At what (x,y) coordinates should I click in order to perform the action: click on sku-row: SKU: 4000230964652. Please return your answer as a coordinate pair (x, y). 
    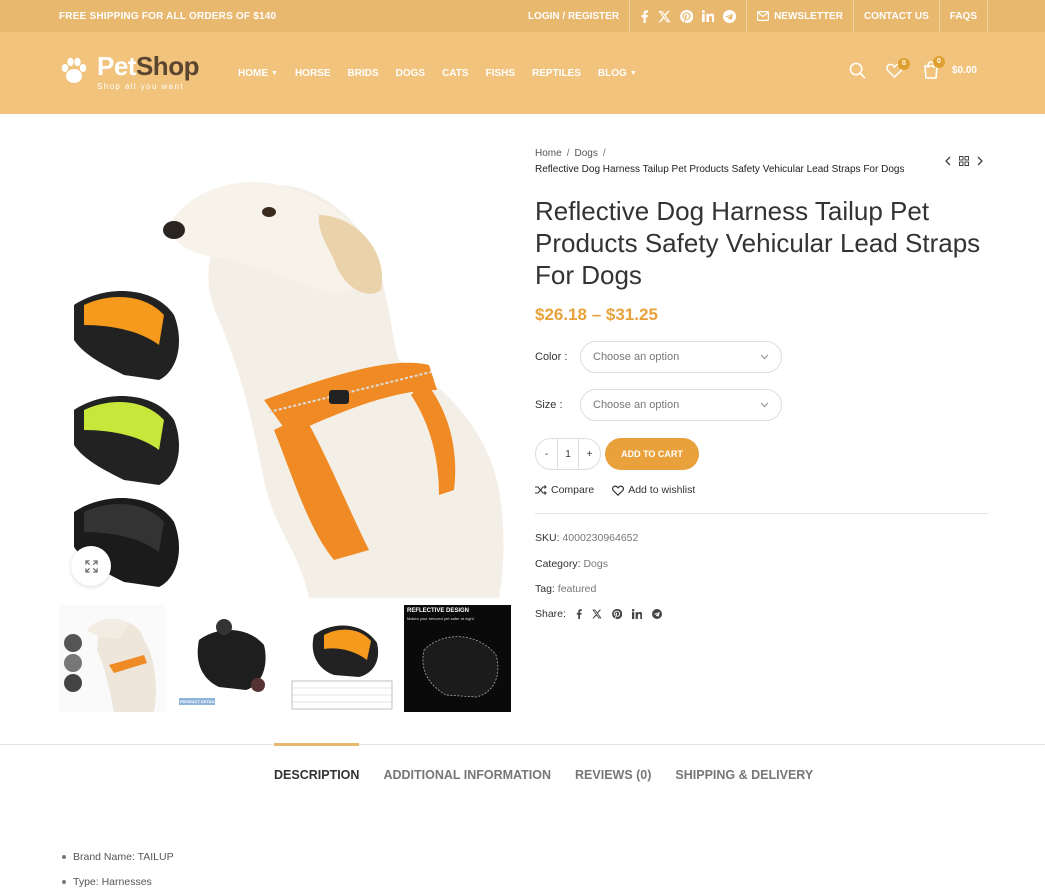
    Looking at the image, I should click on (587, 538).